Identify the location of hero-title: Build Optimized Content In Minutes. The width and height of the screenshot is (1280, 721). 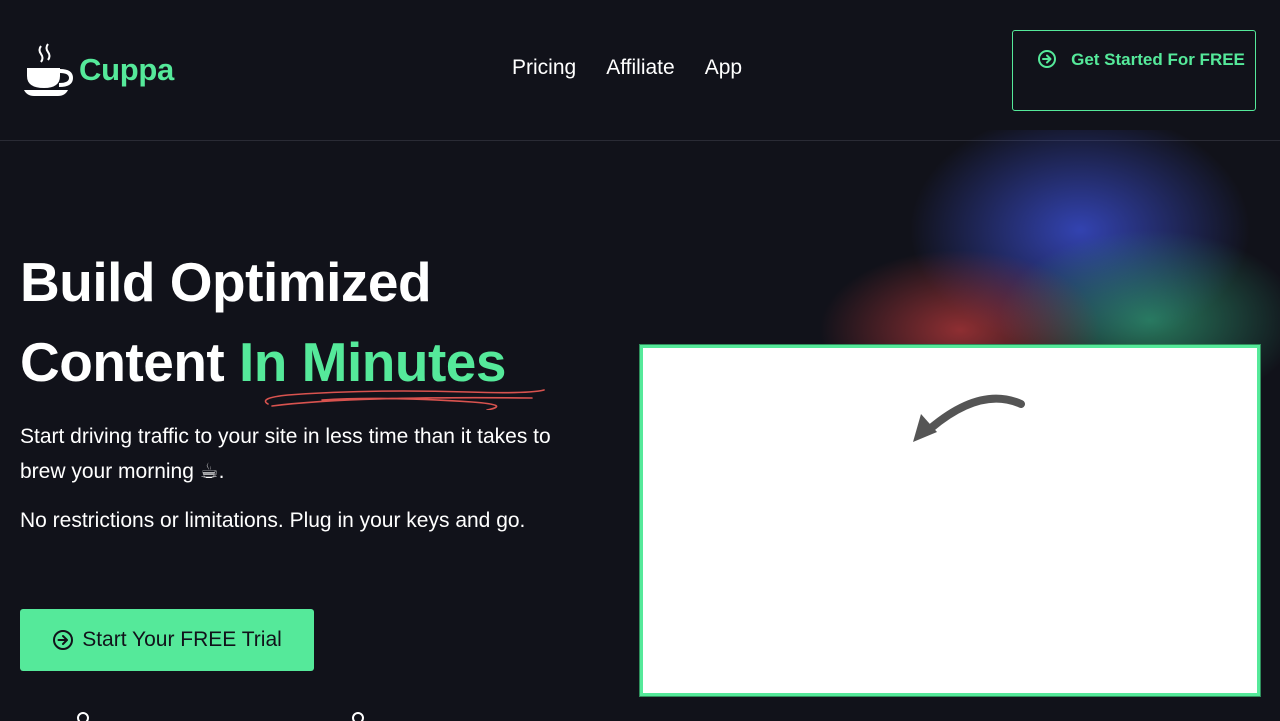
(310, 322).